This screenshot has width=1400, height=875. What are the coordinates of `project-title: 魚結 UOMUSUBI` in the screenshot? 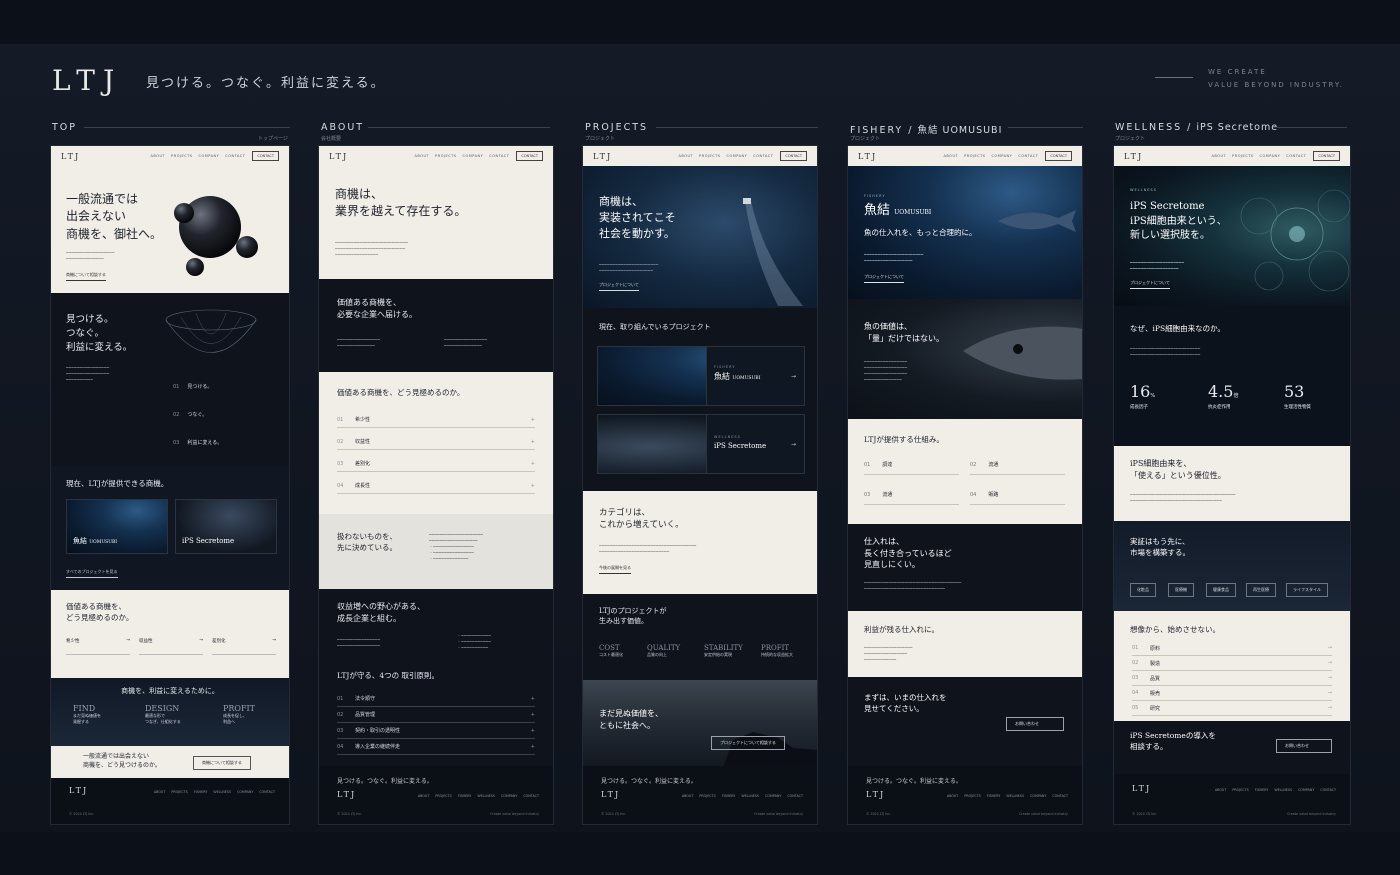 It's located at (737, 376).